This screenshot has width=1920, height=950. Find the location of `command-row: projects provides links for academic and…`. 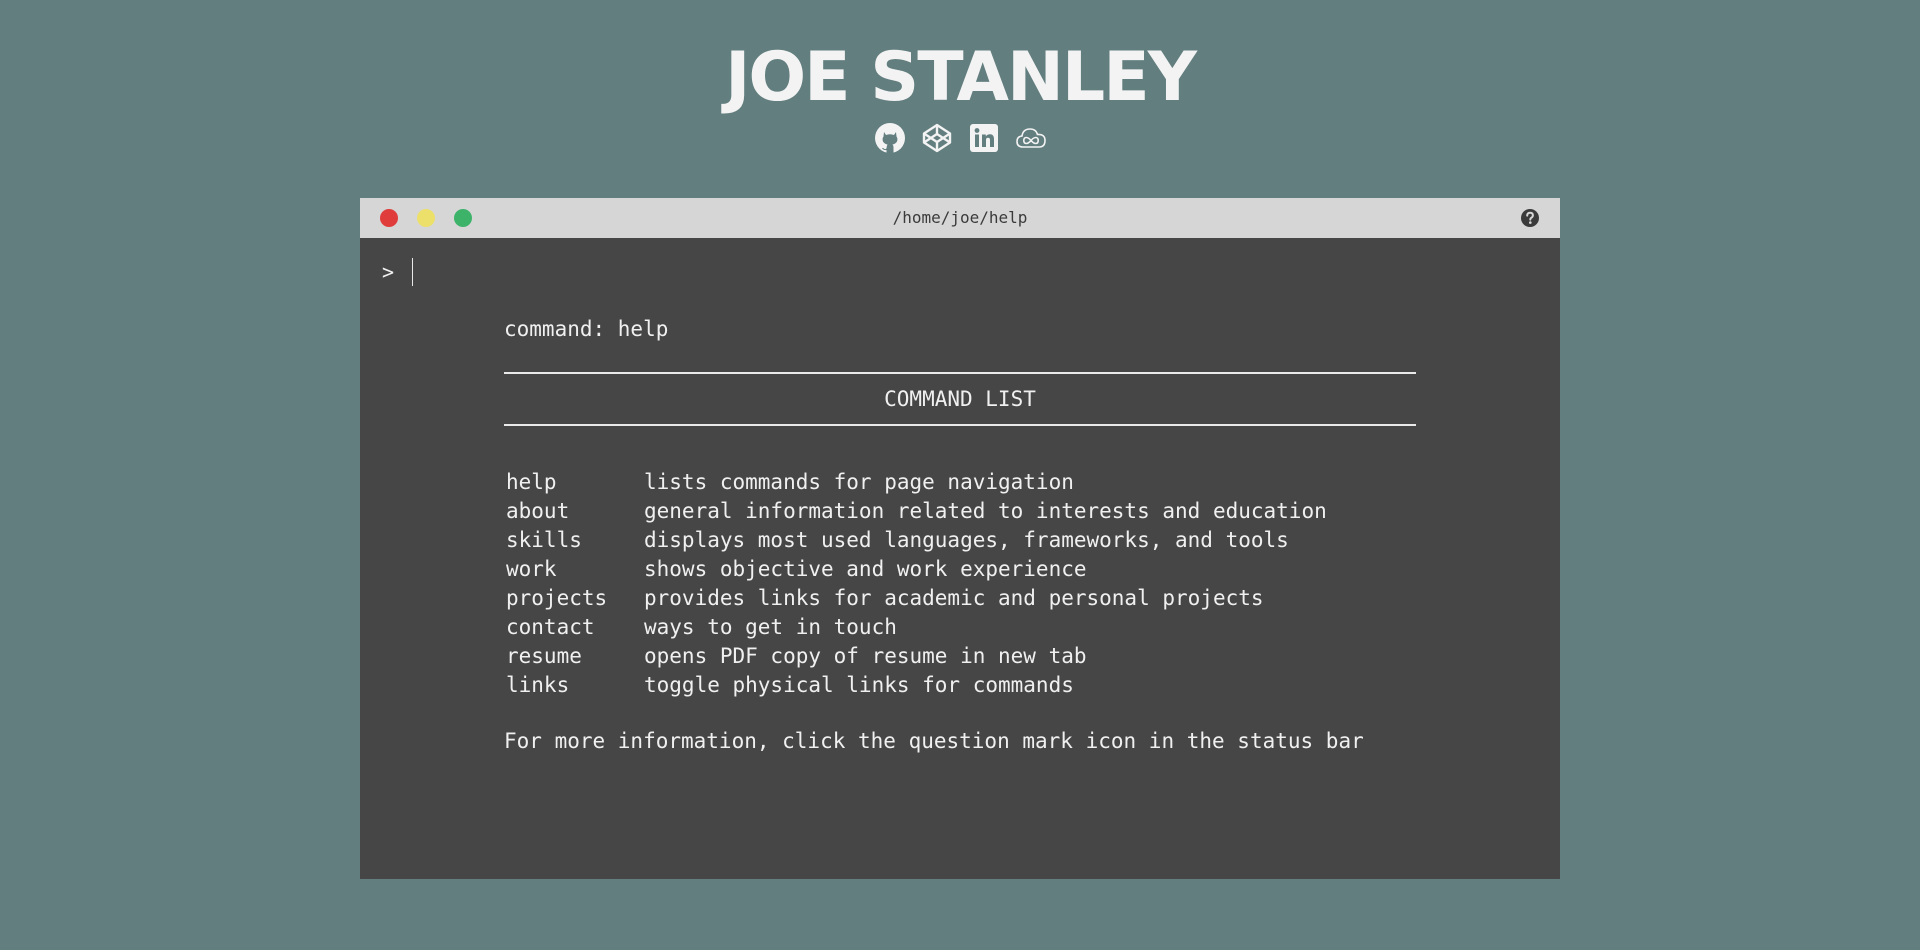

command-row: projects provides links for academic and… is located at coordinates (960, 598).